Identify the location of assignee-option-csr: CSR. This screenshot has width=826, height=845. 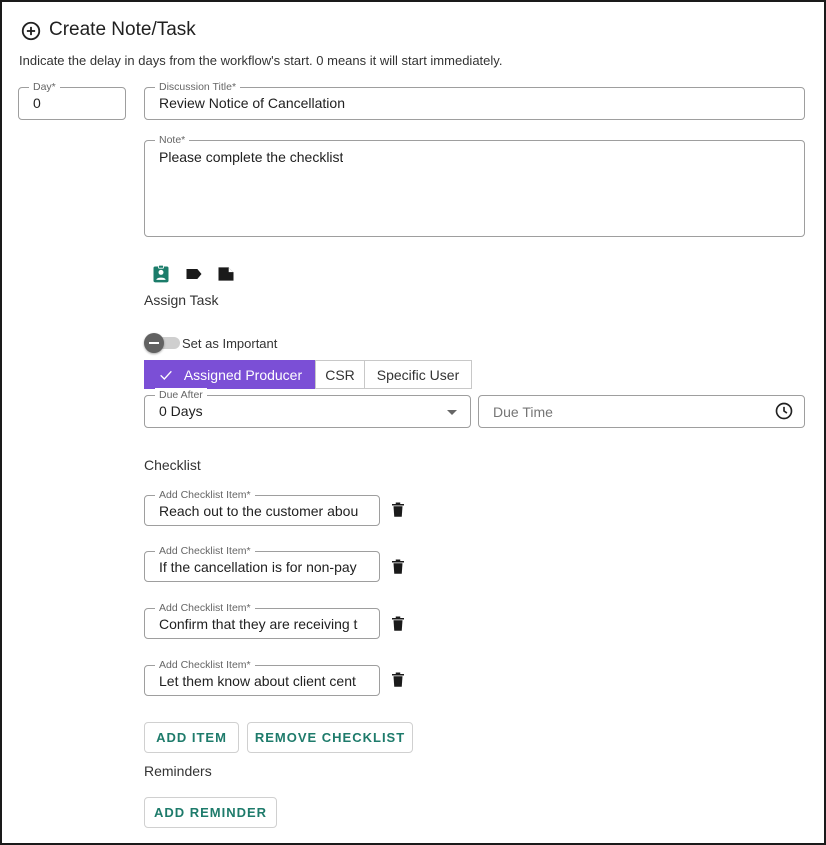
(340, 374).